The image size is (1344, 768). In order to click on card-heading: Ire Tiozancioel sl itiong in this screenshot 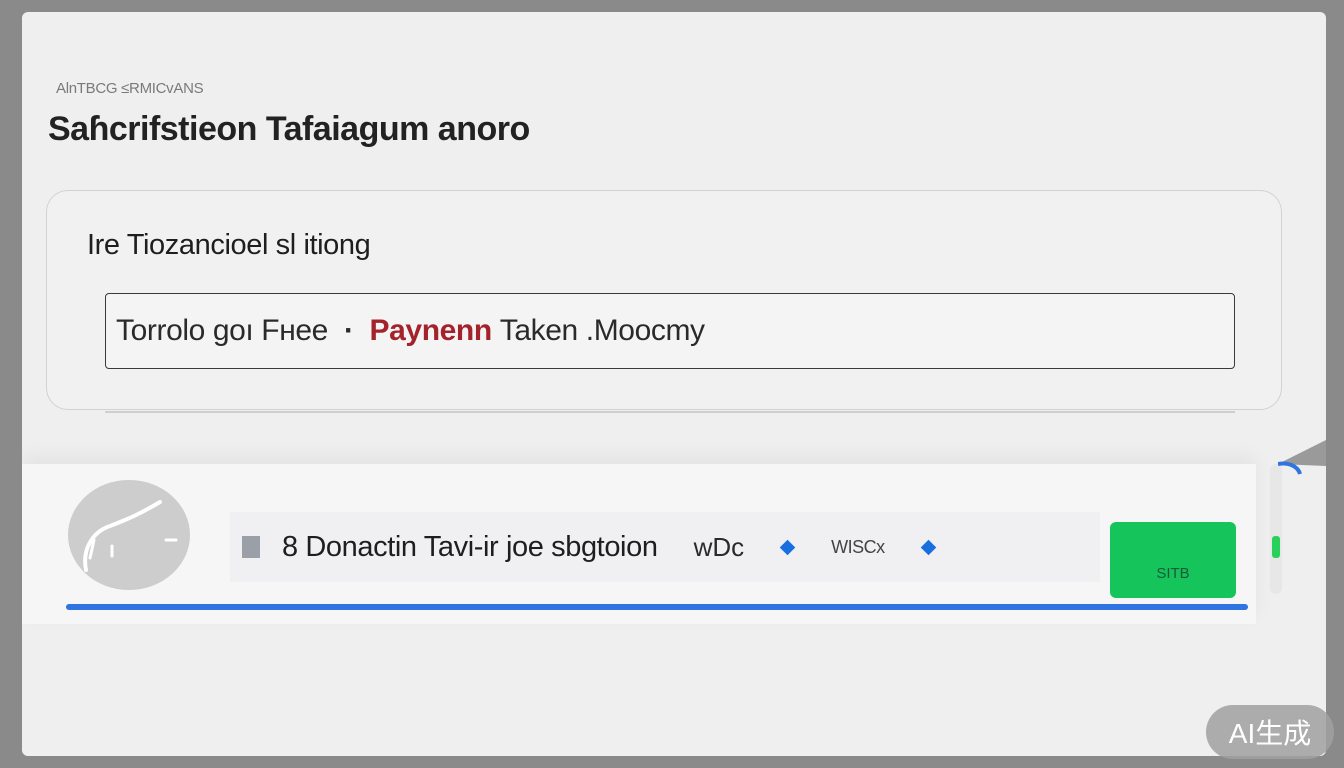, I will do `click(229, 245)`.